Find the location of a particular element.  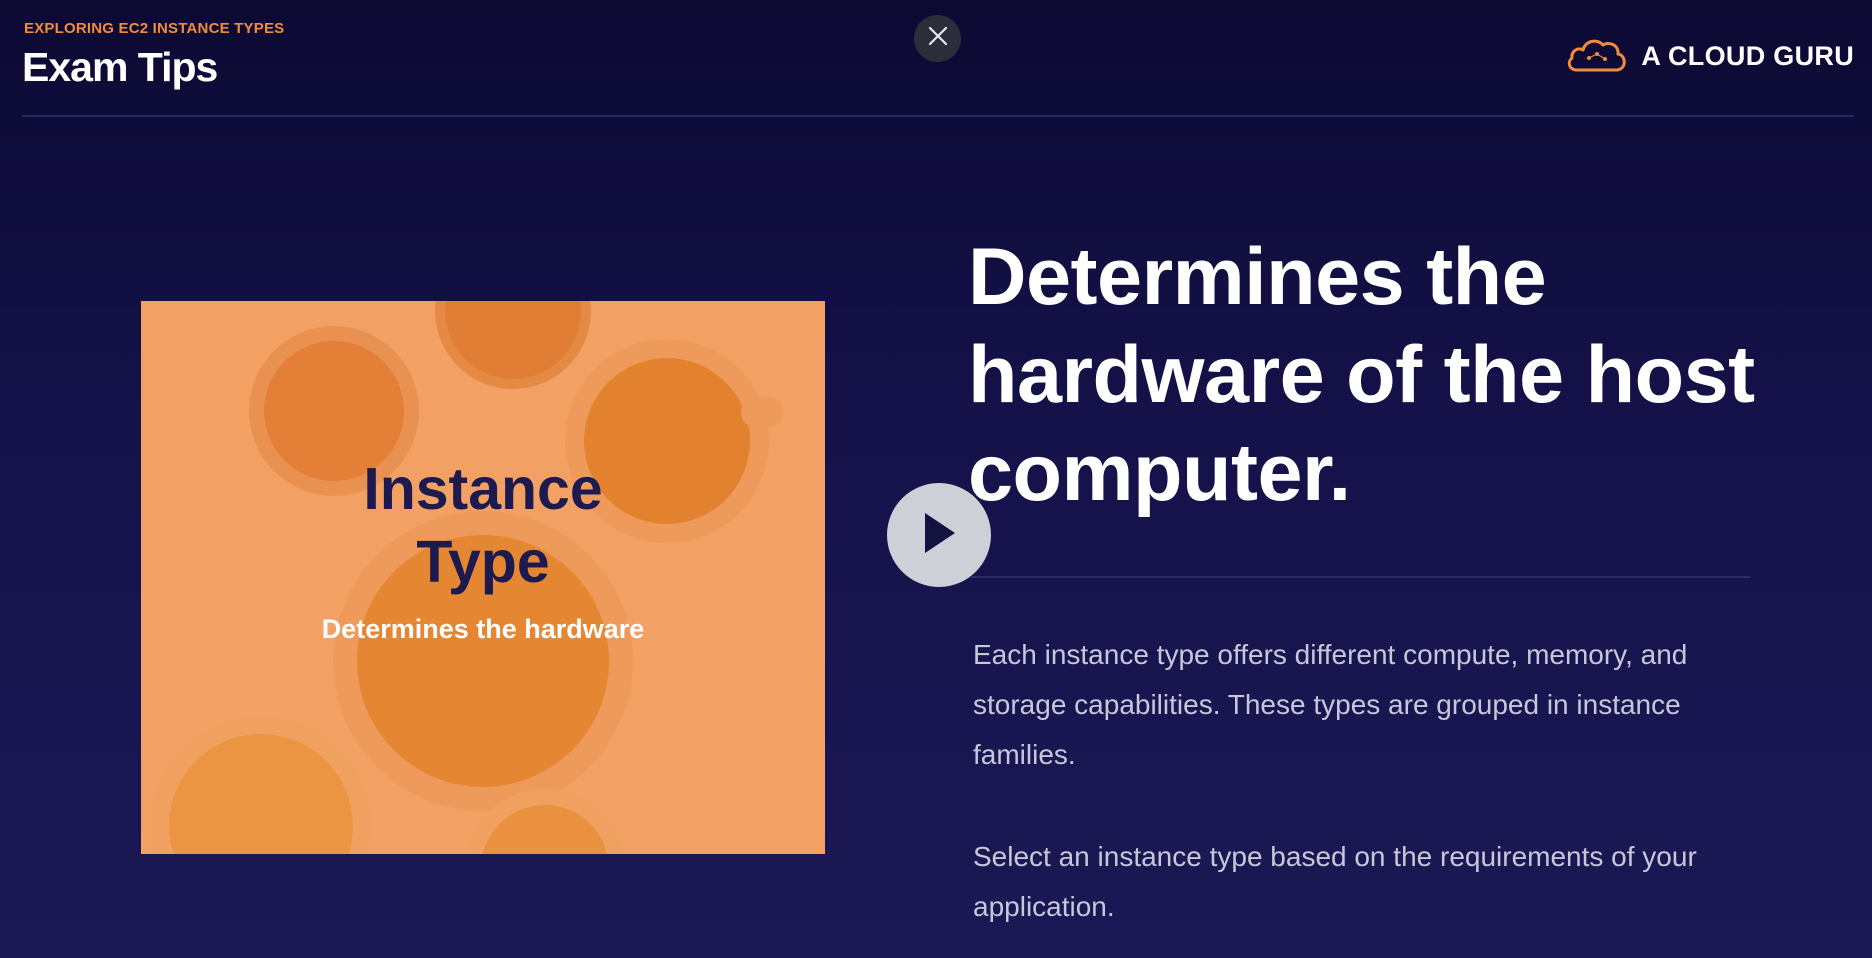

close-icon is located at coordinates (938, 38).